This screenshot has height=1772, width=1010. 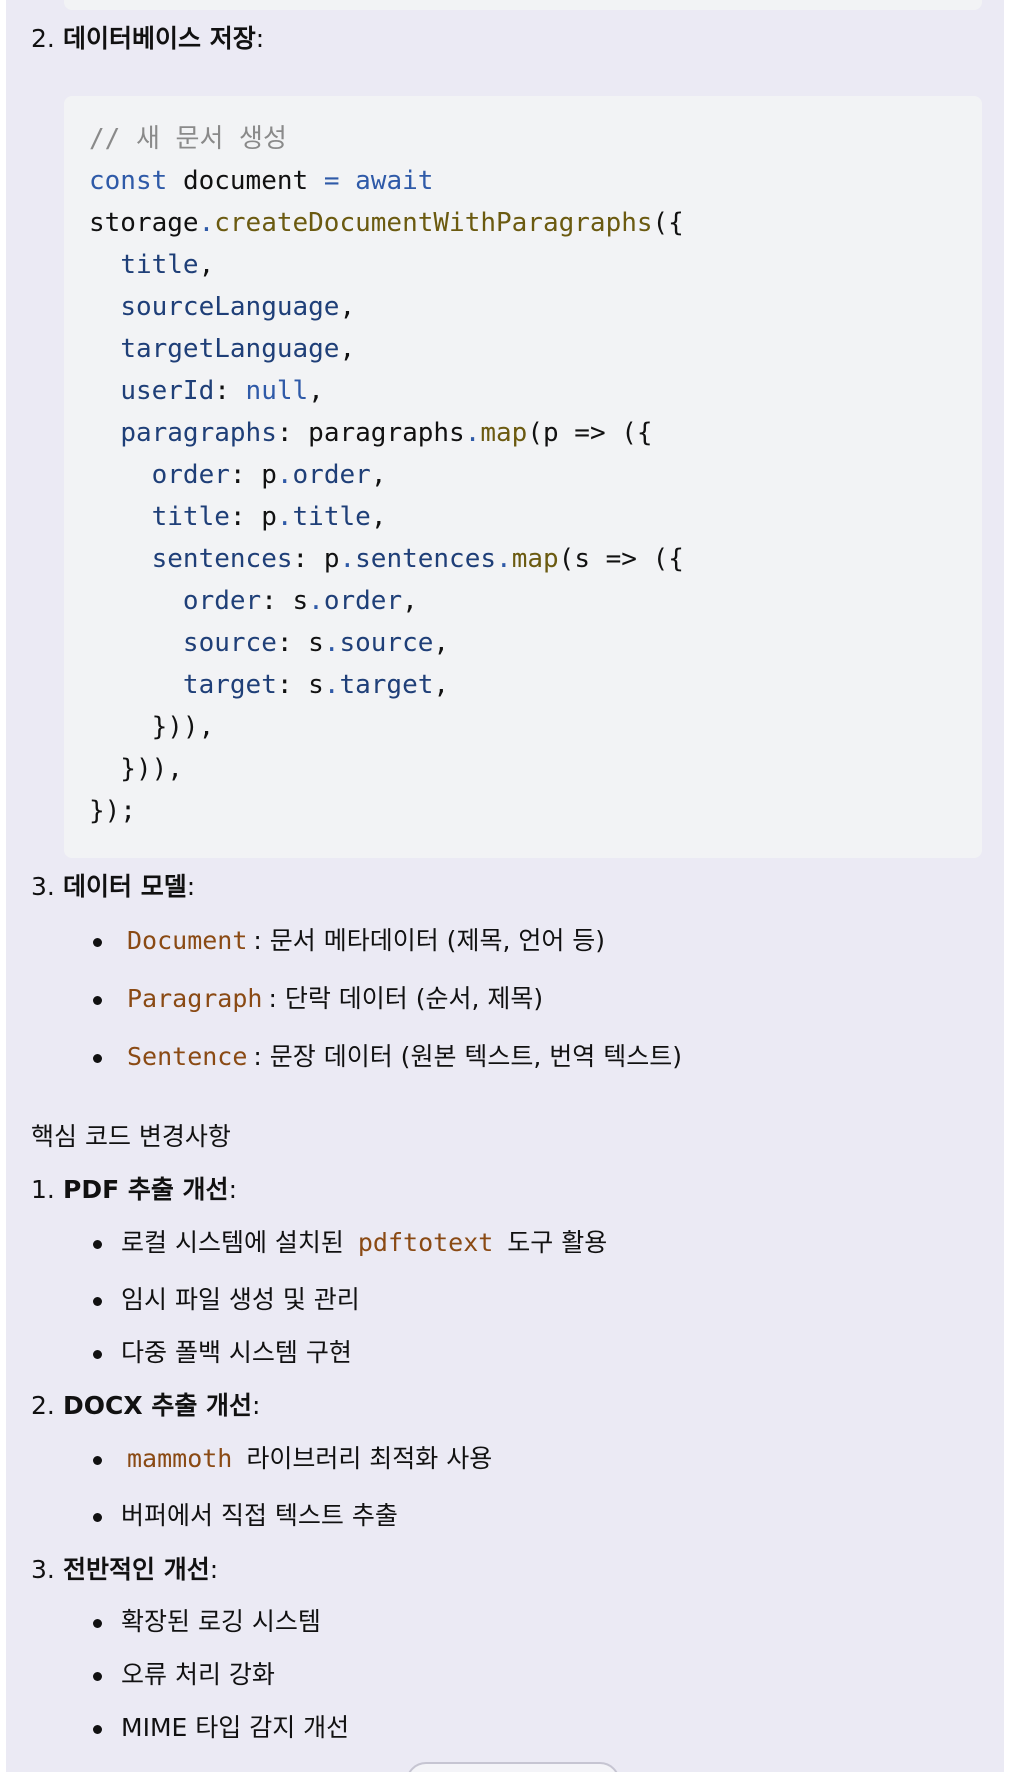 I want to click on list-heading-title: 데이터 모델, so click(x=125, y=886).